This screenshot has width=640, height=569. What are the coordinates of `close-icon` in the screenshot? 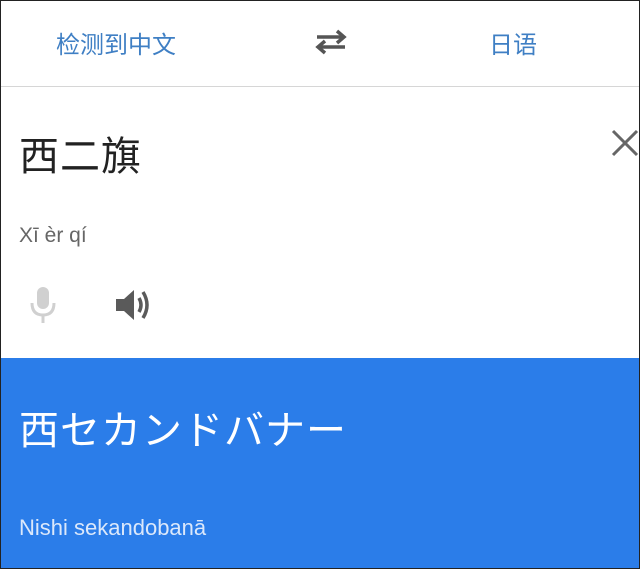 It's located at (625, 143).